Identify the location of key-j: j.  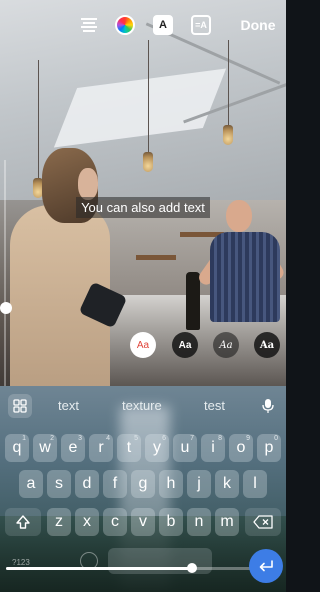
(199, 484).